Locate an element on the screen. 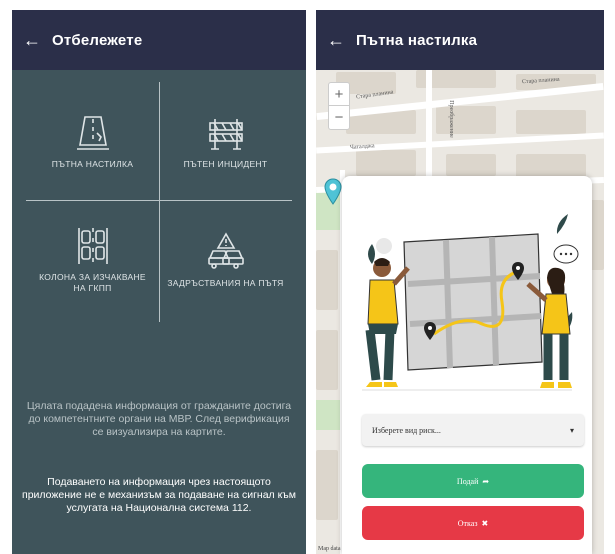  category-road-incident: ПЪТЕН ИНЦИДЕНТ is located at coordinates (225, 141).